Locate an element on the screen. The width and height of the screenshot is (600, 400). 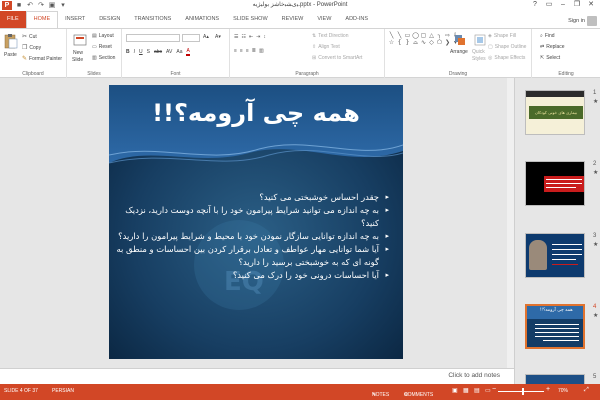
tab-animations: ANIMATIONS is located at coordinates (202, 19).